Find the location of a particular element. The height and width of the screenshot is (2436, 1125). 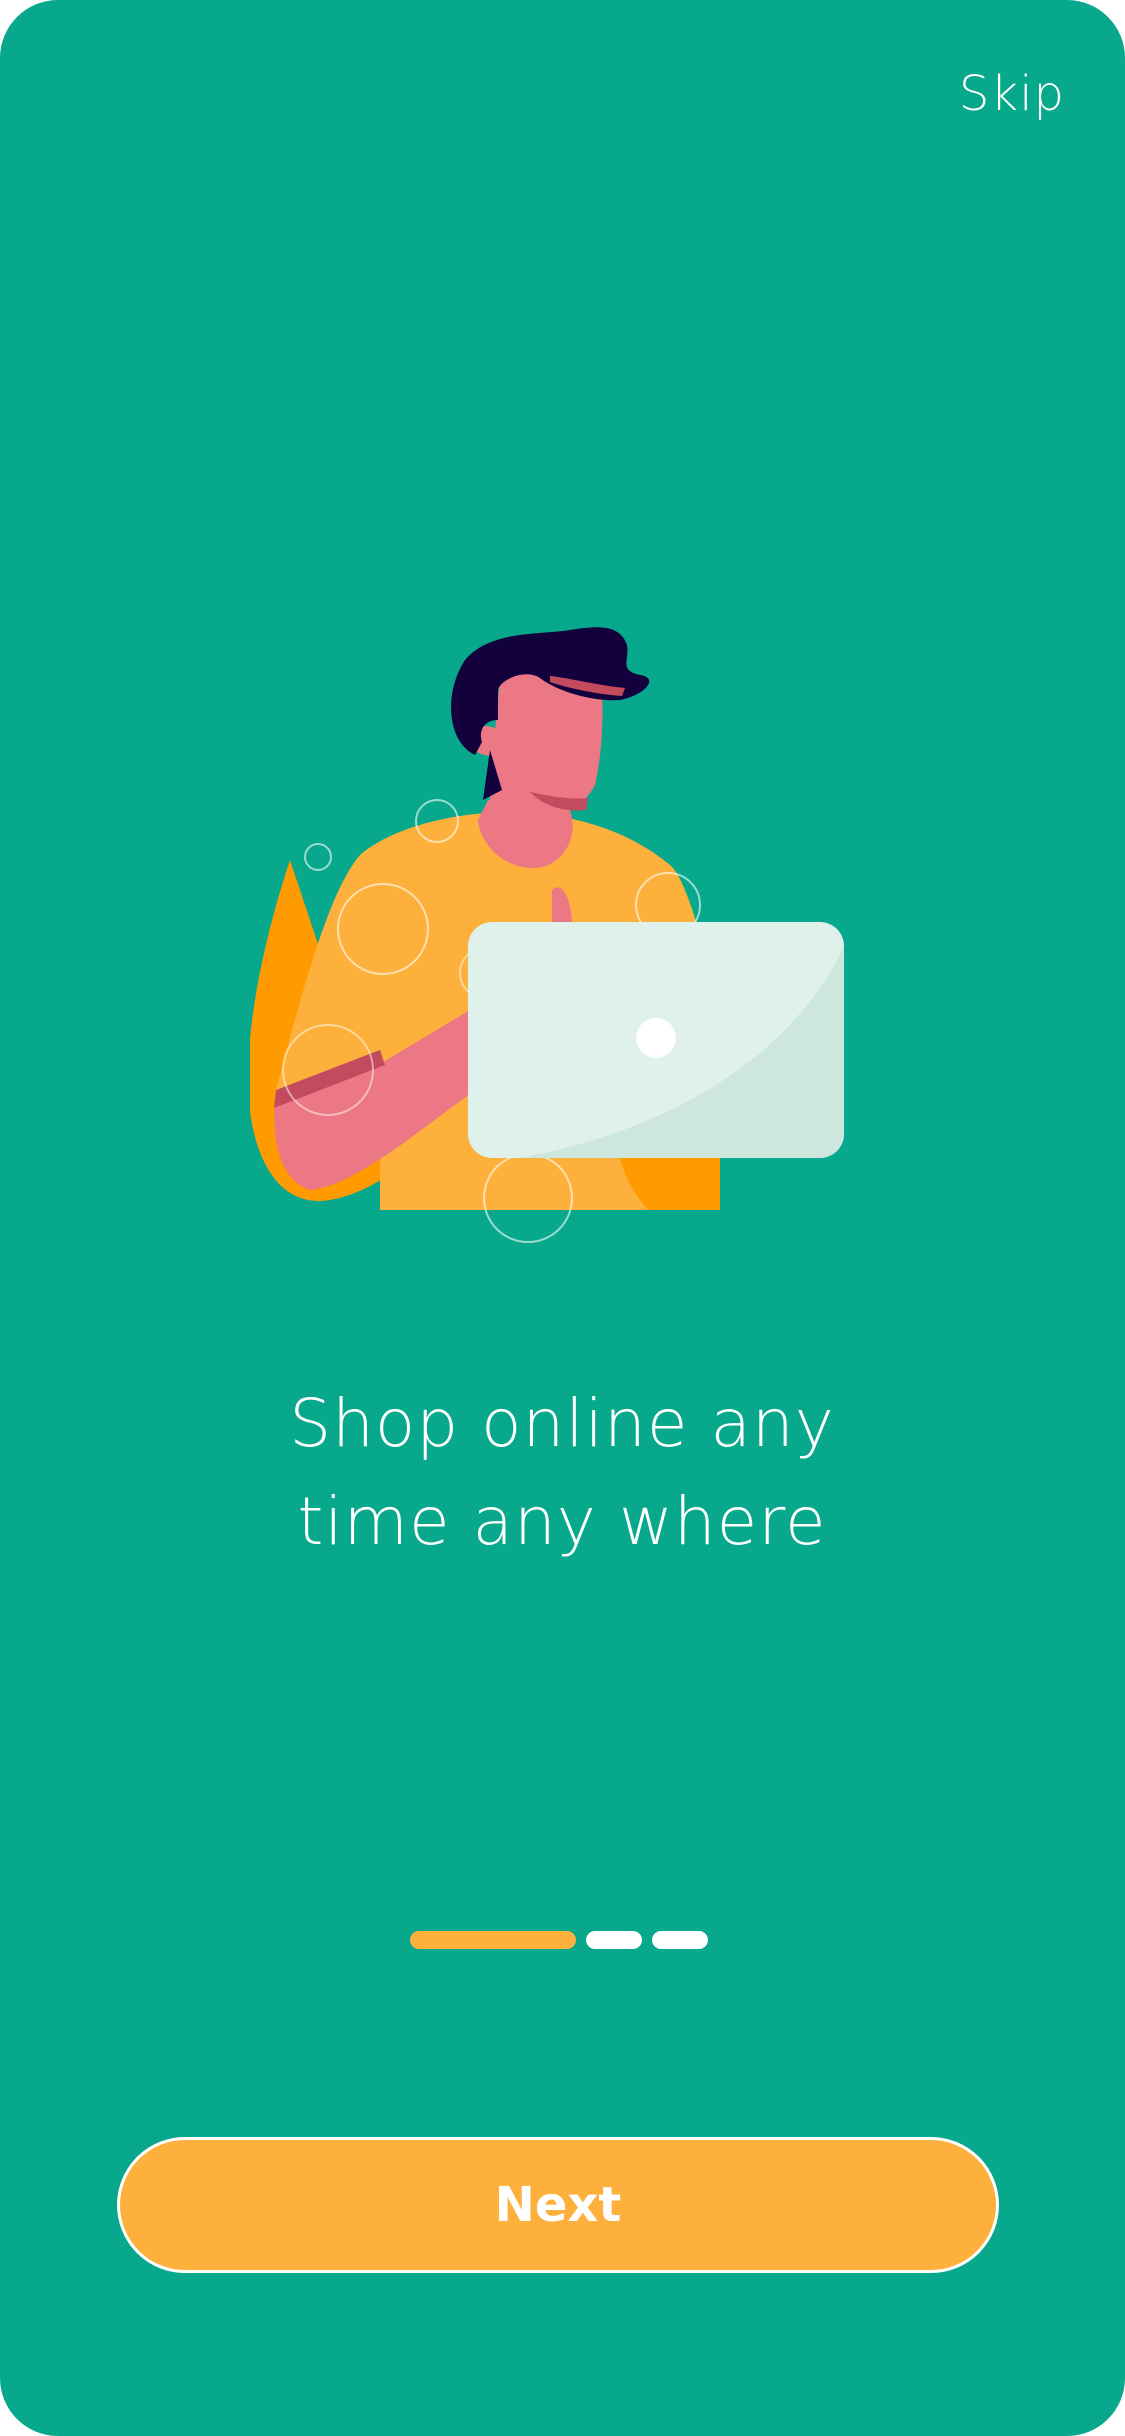

onboarding-headline: Shop online any time any where is located at coordinates (562, 1473).